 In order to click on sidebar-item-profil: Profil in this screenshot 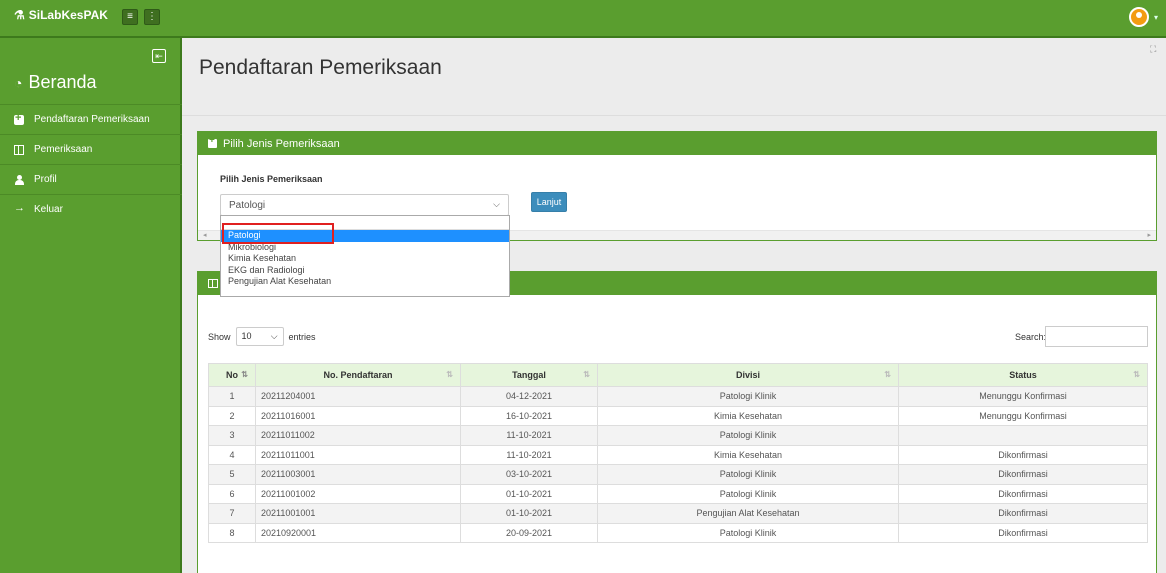, I will do `click(91, 179)`.